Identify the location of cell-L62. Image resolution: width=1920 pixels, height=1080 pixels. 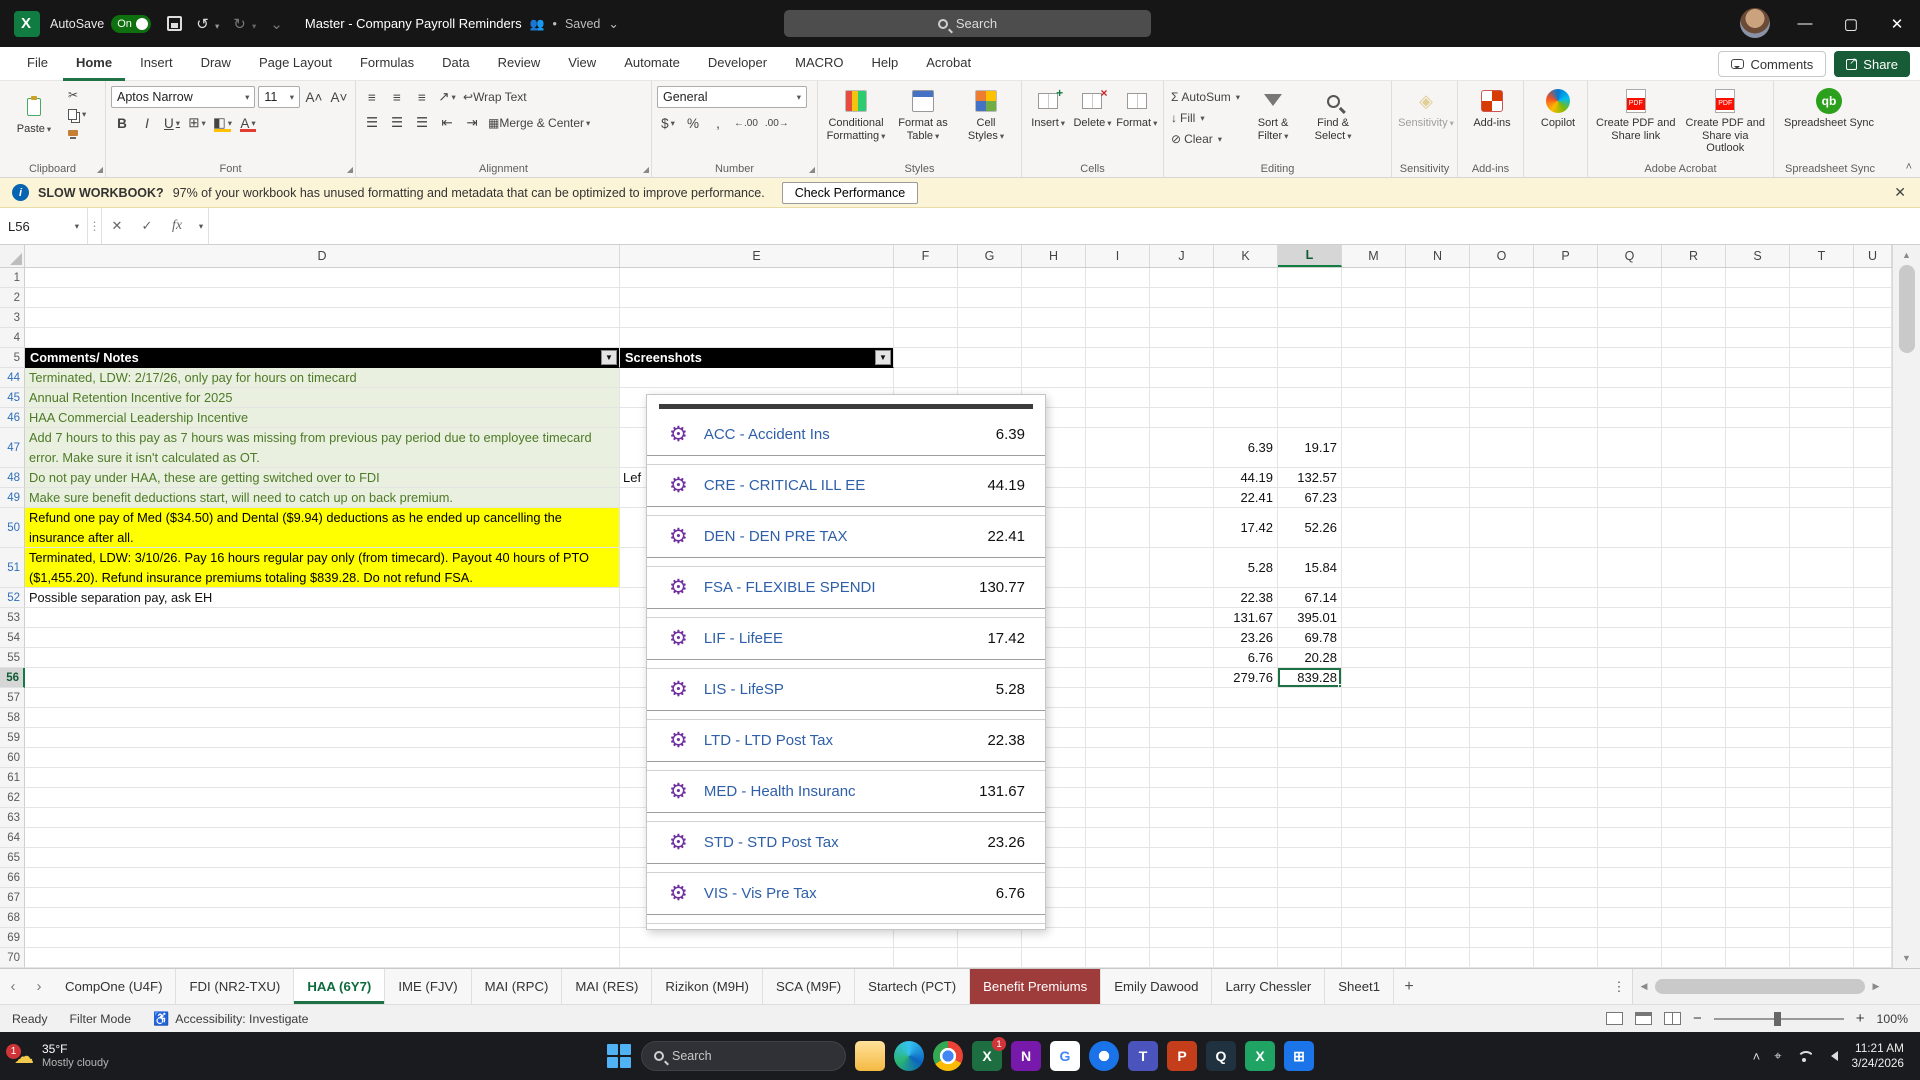
(1310, 798).